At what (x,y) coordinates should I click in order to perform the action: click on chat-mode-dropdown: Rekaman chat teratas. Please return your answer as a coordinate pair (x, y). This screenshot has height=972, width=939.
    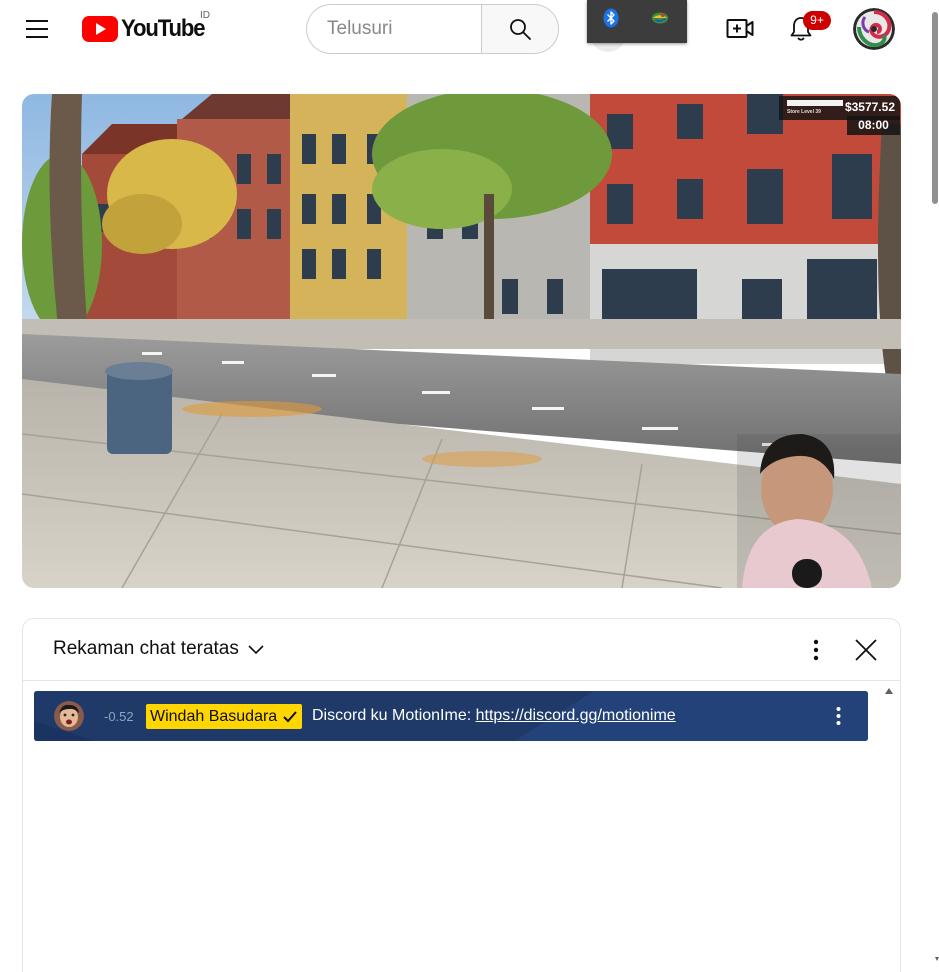
    Looking at the image, I should click on (159, 649).